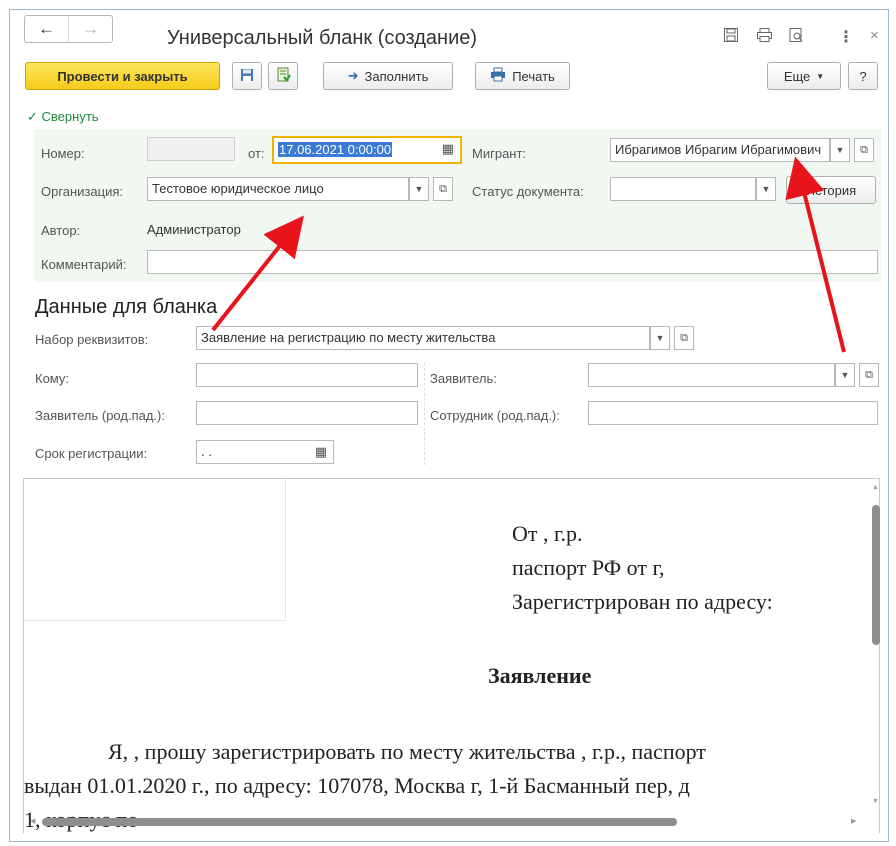  Describe the element at coordinates (815, 254) in the screenshot. I see `red-arrow-migrant` at that location.